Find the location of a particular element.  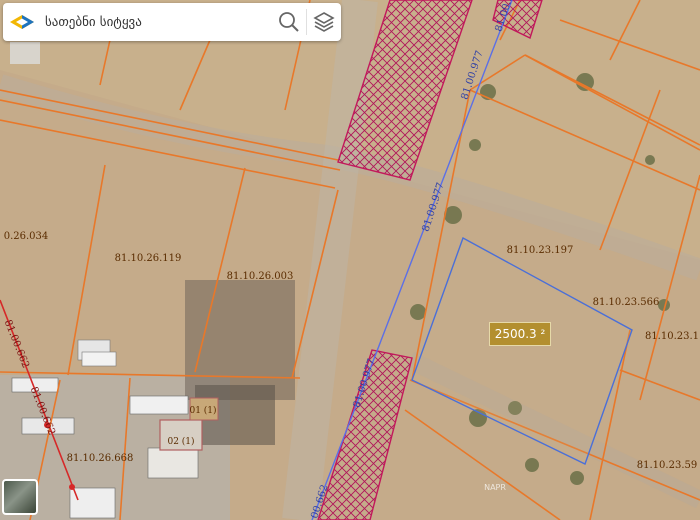

search-input: სათებნი სიტყვა is located at coordinates (156, 22).